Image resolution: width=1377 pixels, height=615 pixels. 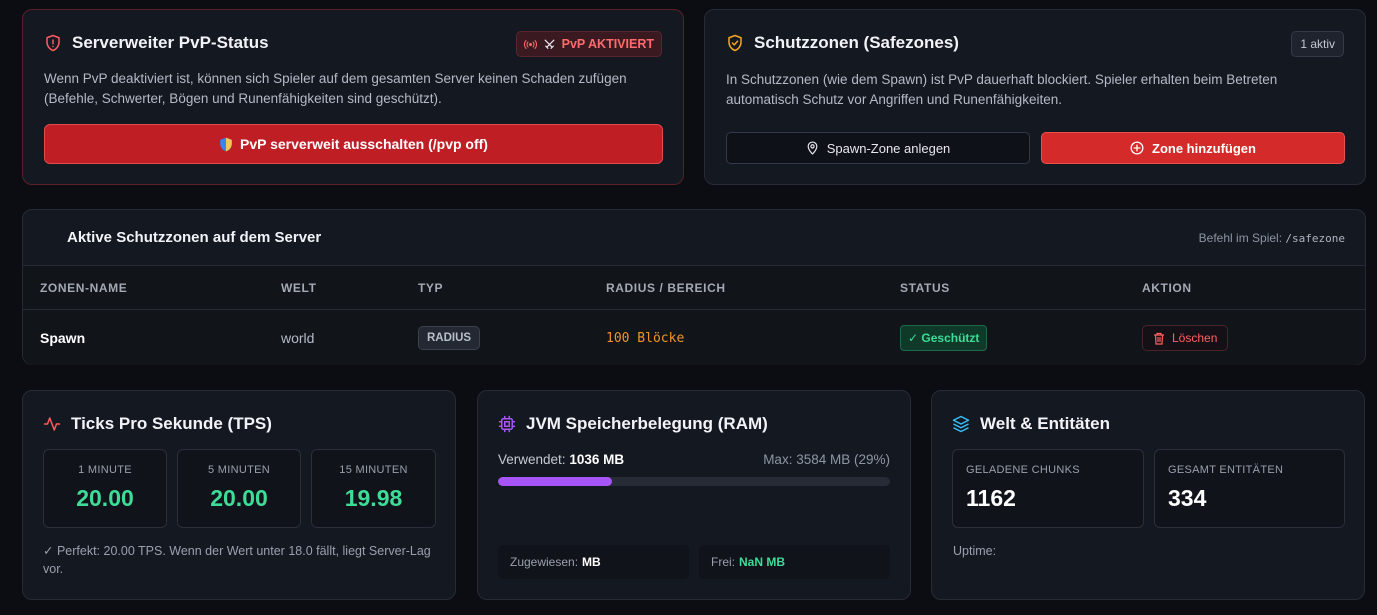 What do you see at coordinates (1137, 148) in the screenshot?
I see `plus-circle-icon` at bounding box center [1137, 148].